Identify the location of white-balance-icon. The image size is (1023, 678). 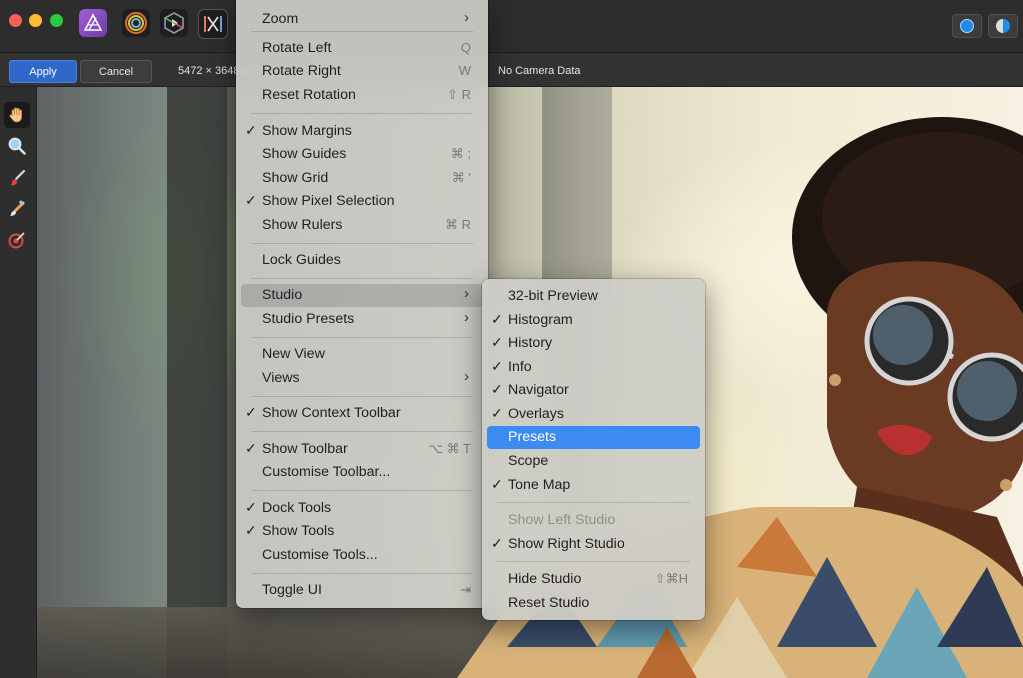
(16, 240).